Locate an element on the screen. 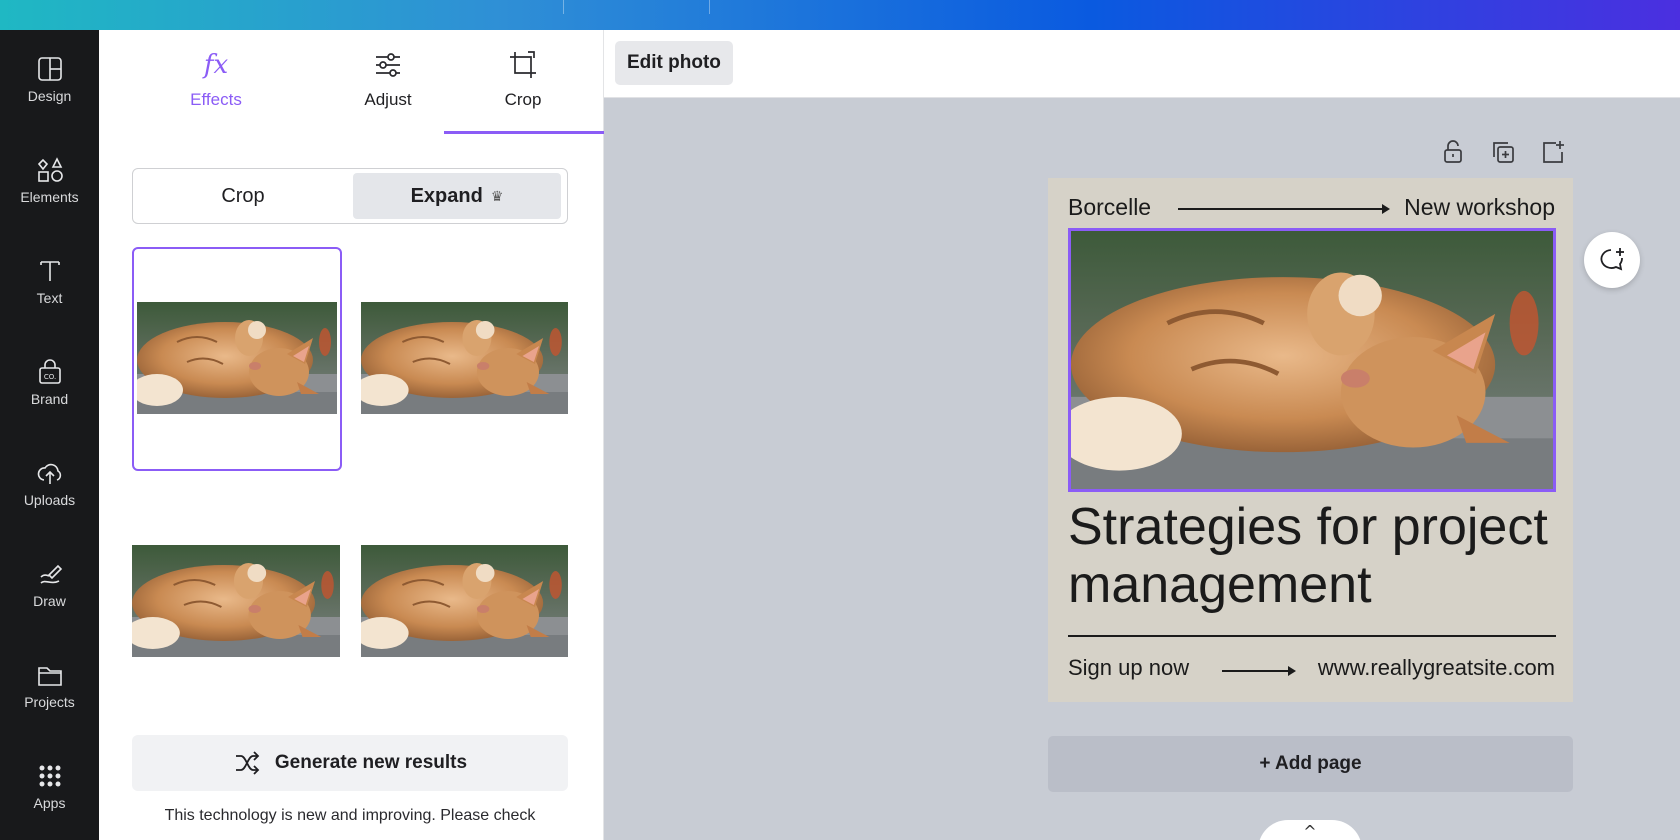 Image resolution: width=1680 pixels, height=840 pixels. text-icon is located at coordinates (49, 271).